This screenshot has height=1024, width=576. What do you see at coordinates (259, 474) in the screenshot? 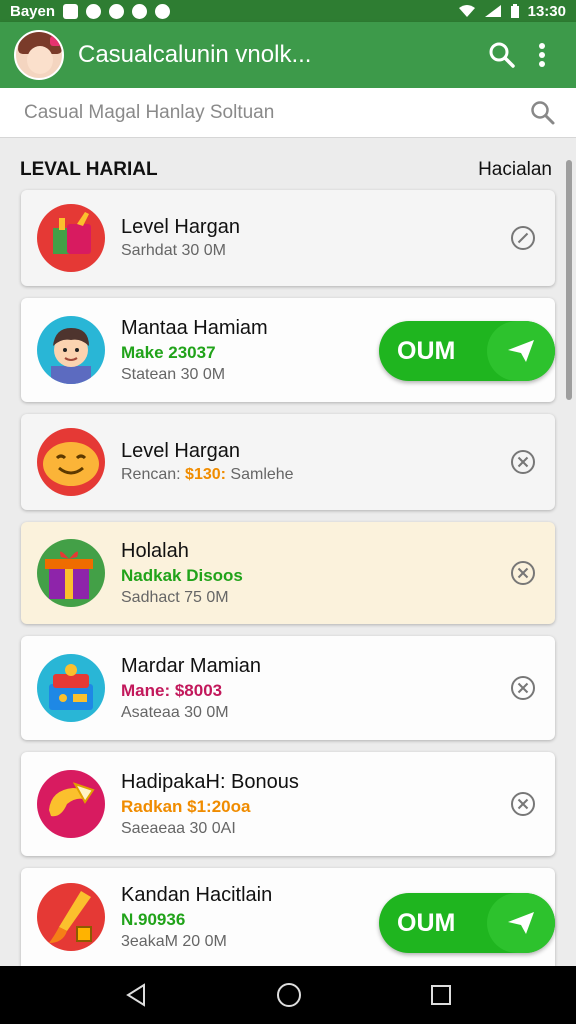
I see `item-subtitle-suffix: Samlehe` at bounding box center [259, 474].